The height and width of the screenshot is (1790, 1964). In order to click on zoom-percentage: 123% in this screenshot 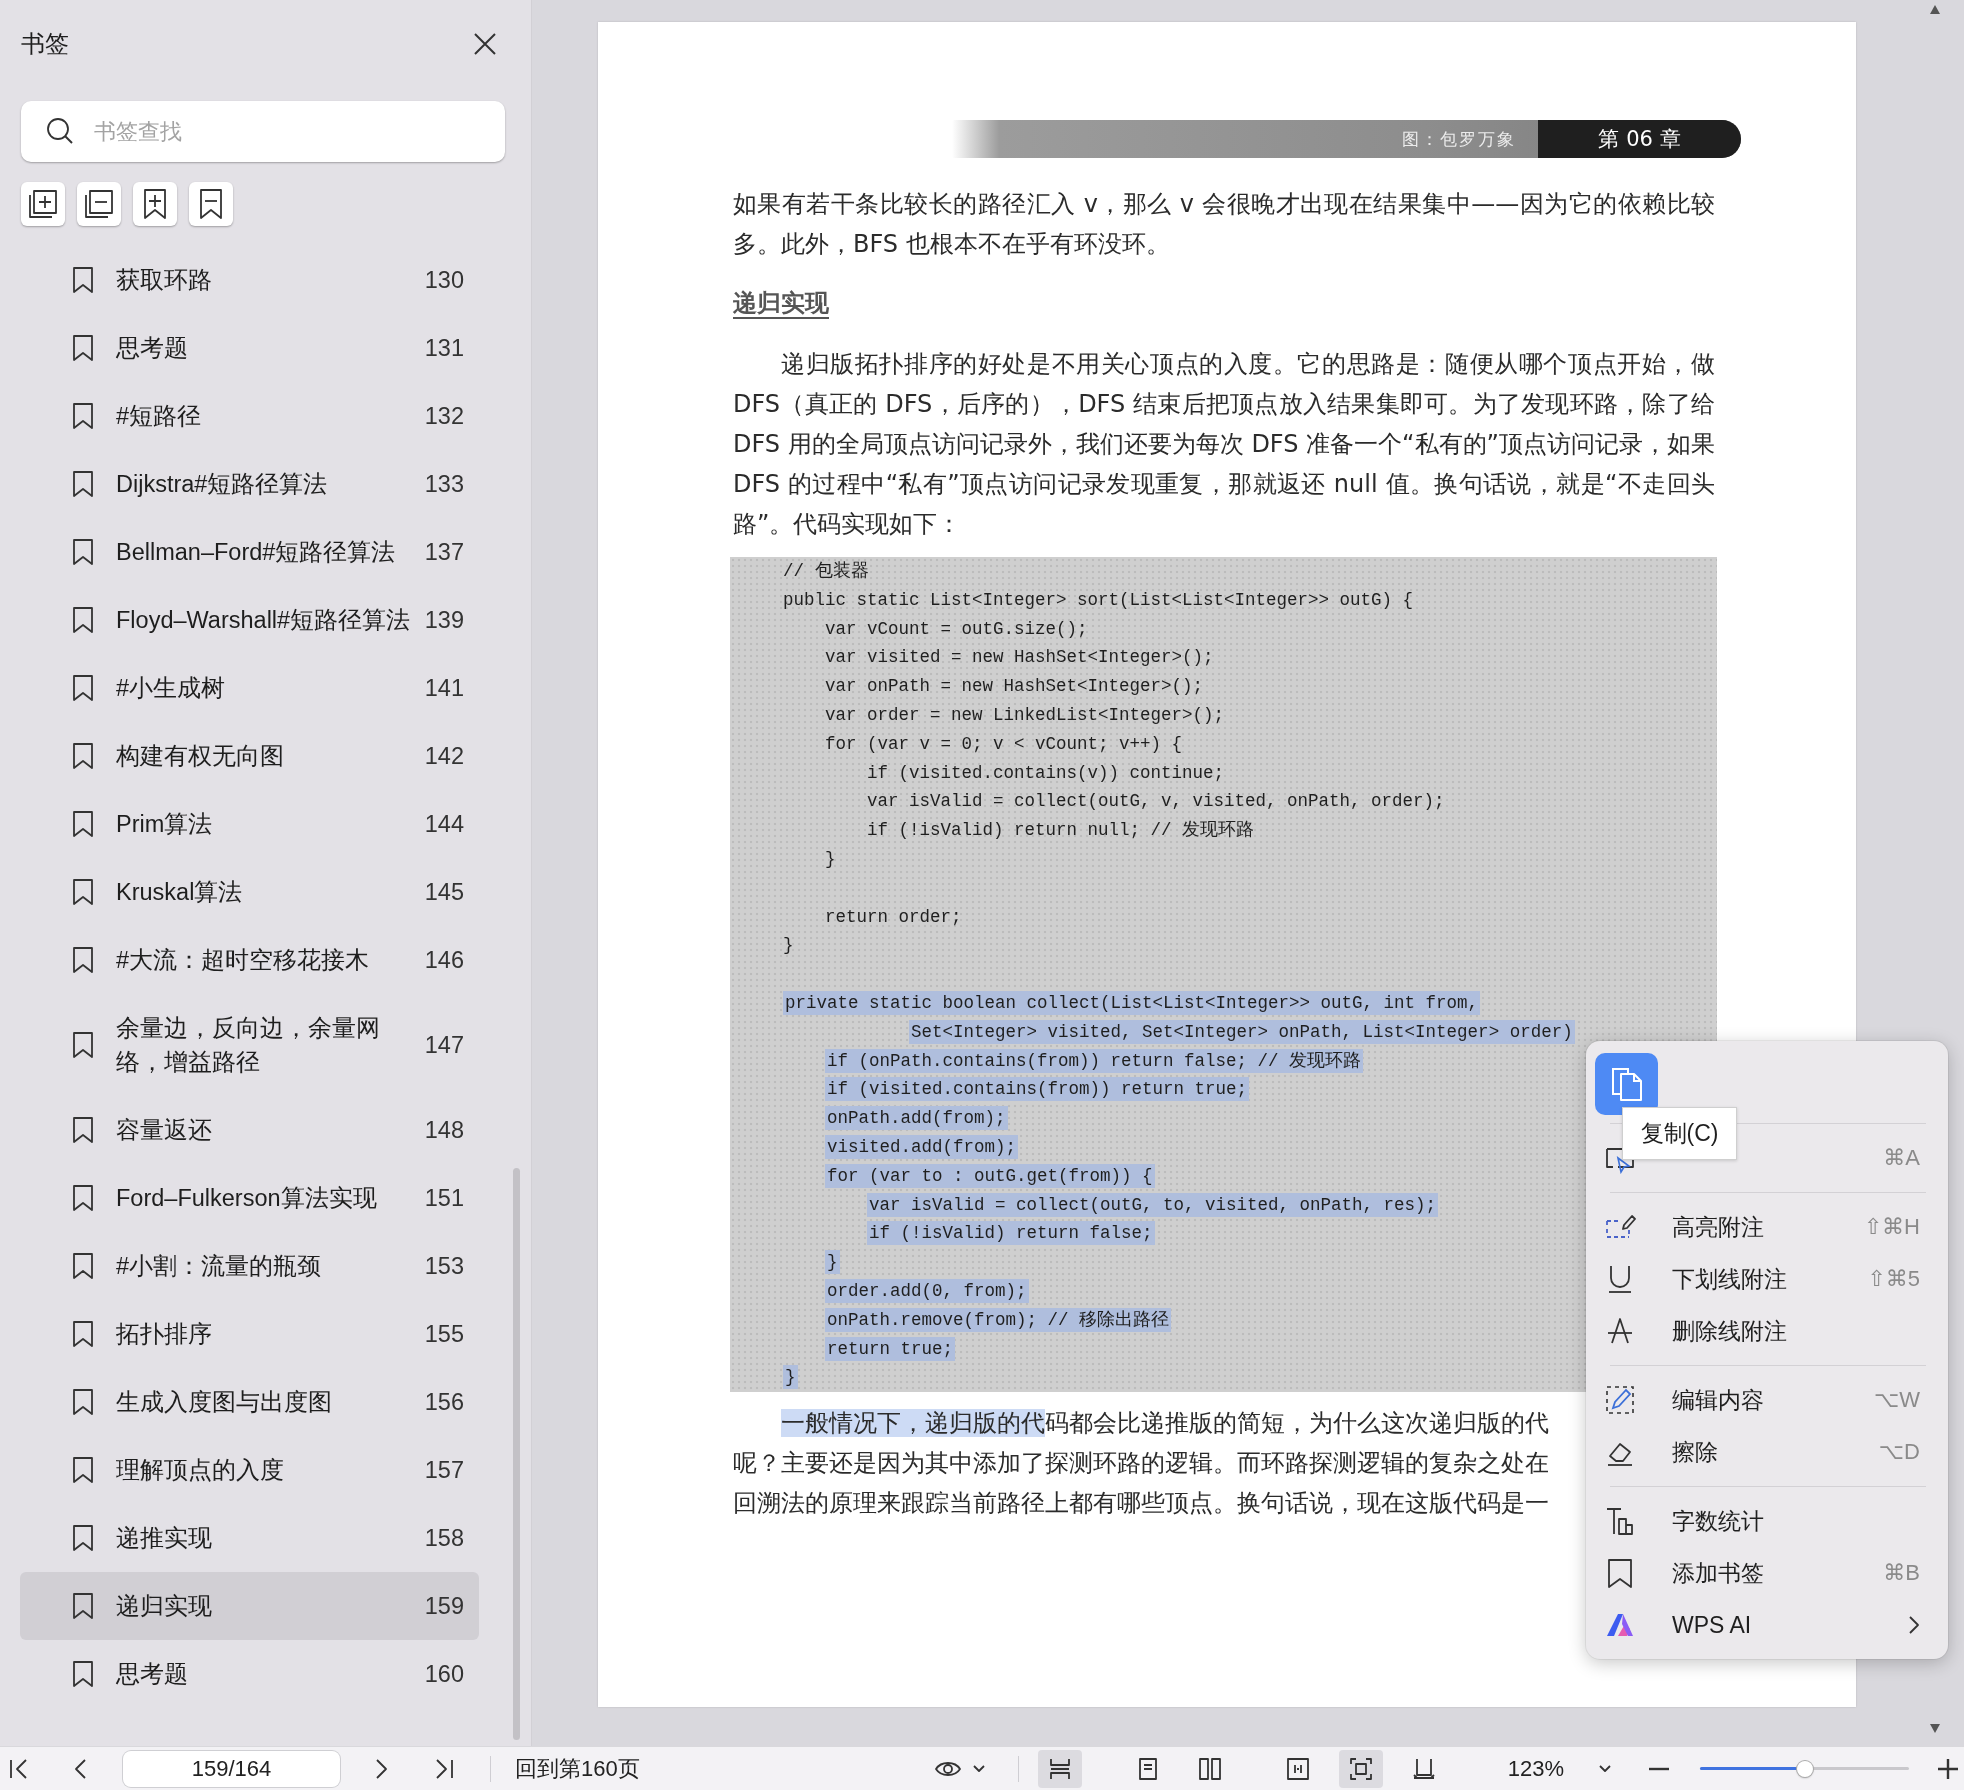, I will do `click(1536, 1768)`.